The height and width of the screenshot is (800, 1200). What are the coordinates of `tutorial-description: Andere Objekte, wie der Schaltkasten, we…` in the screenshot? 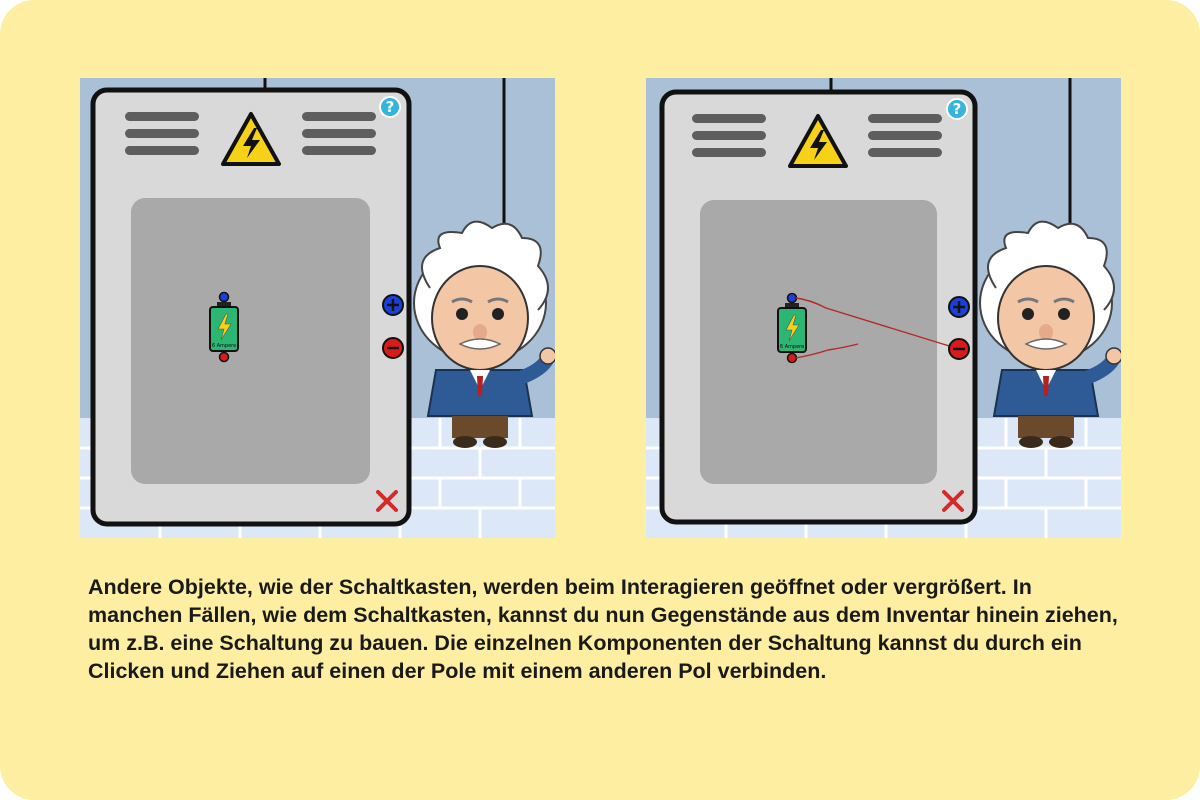 It's located at (603, 629).